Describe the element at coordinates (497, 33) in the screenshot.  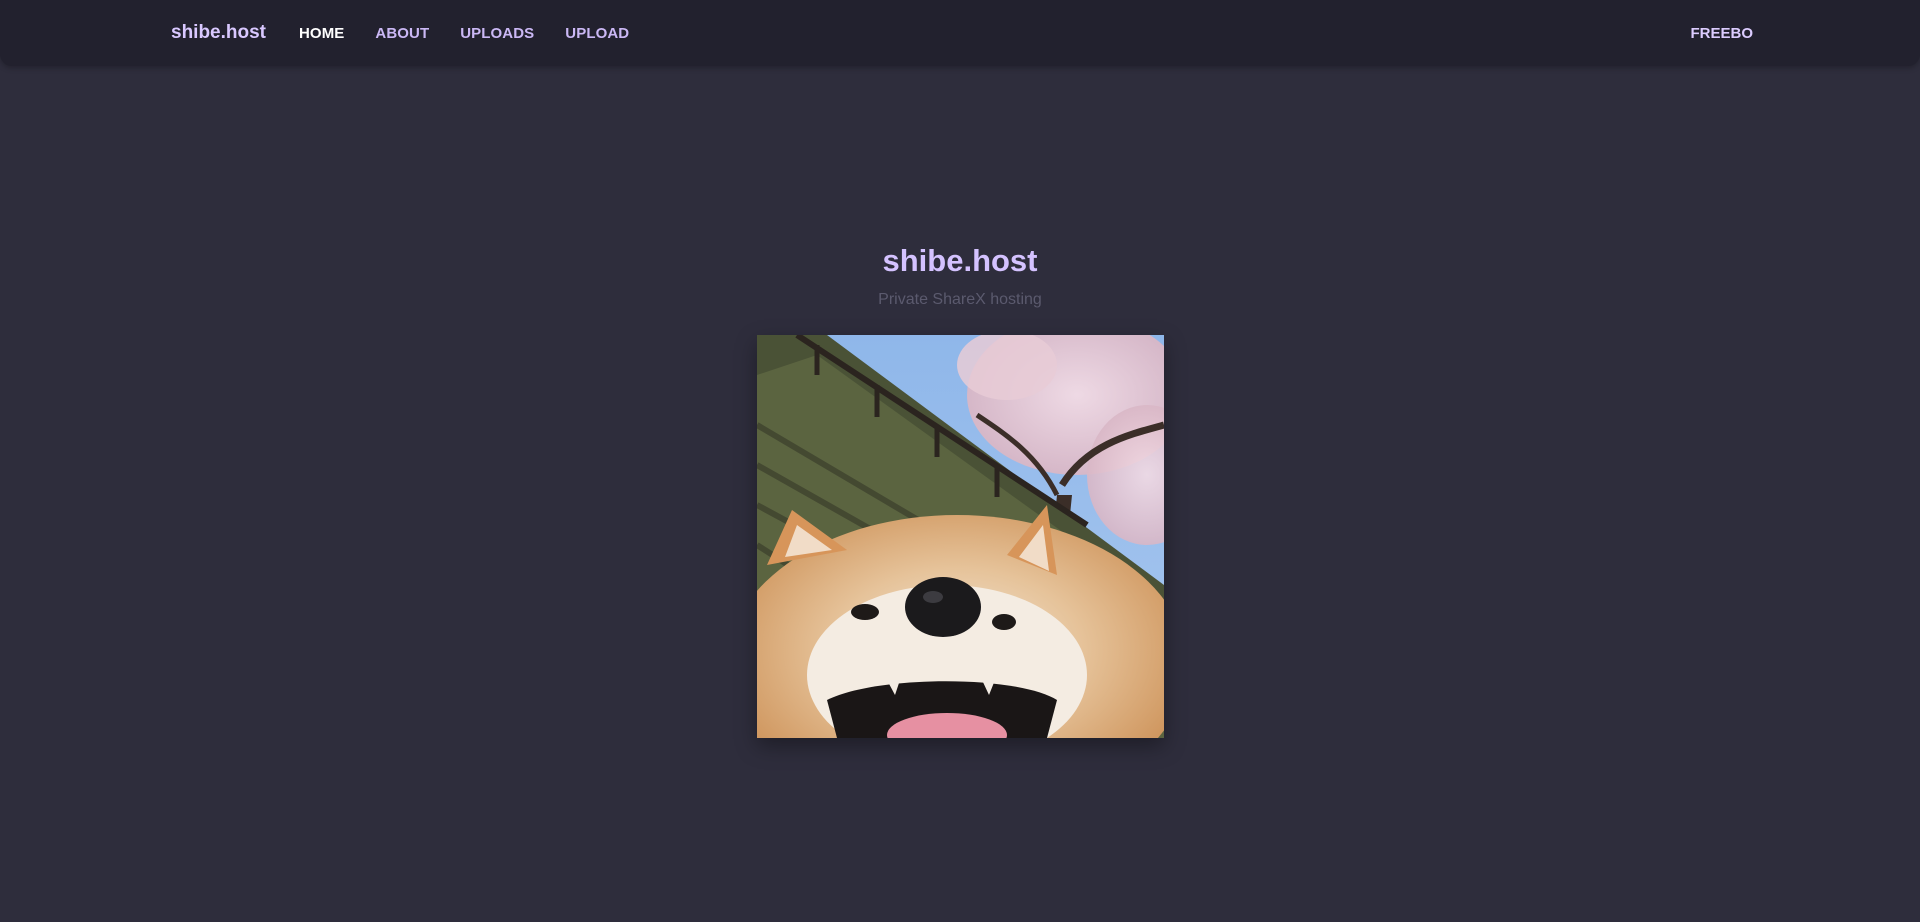
I see `nav-link-uploads: UPLOADS` at that location.